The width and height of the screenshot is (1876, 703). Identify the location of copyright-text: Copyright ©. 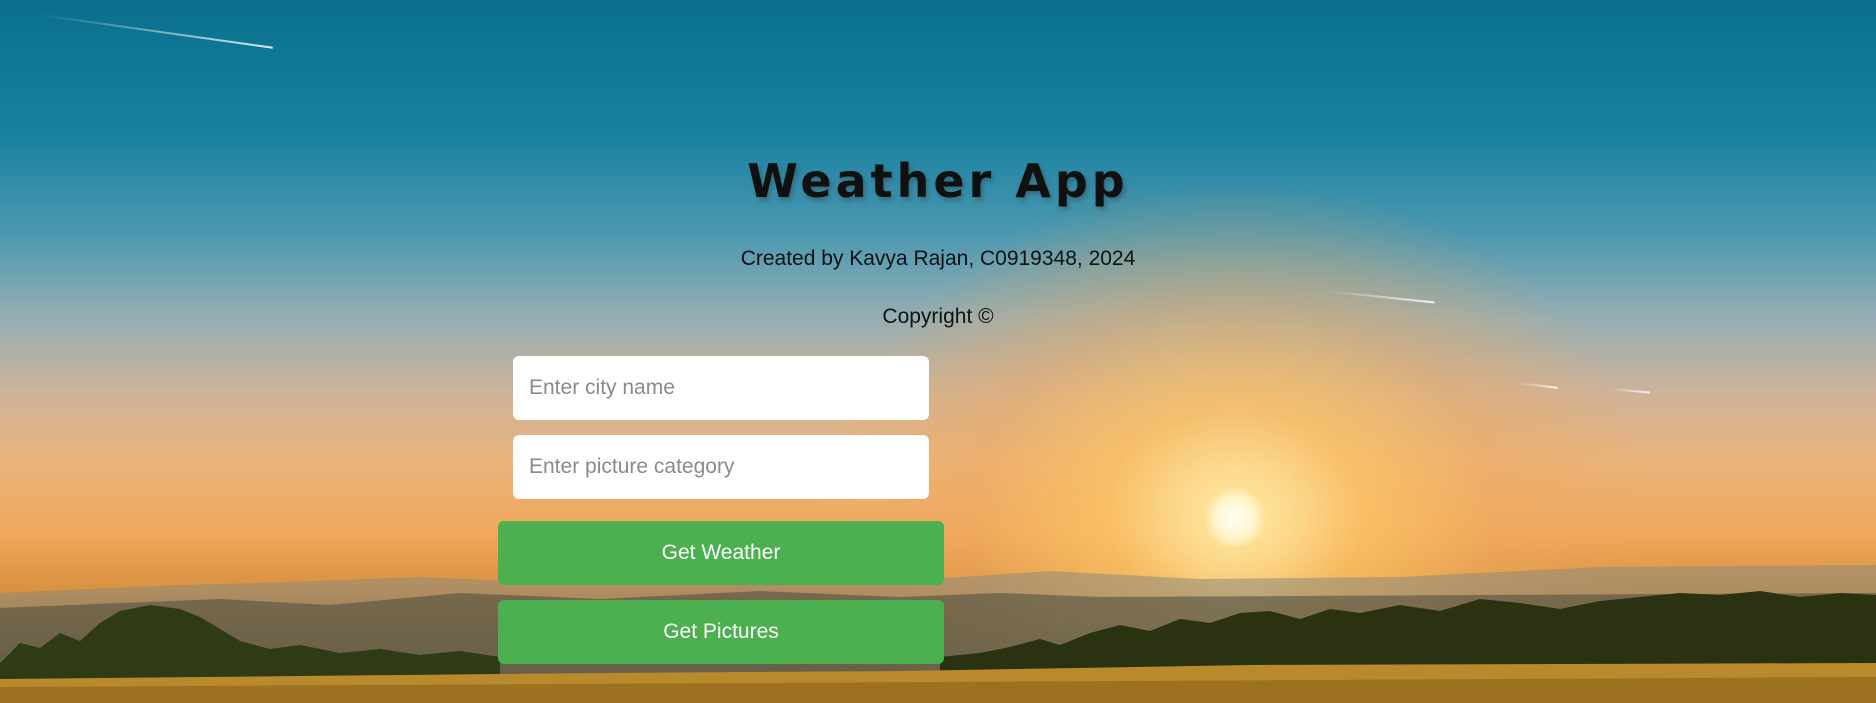
(938, 316).